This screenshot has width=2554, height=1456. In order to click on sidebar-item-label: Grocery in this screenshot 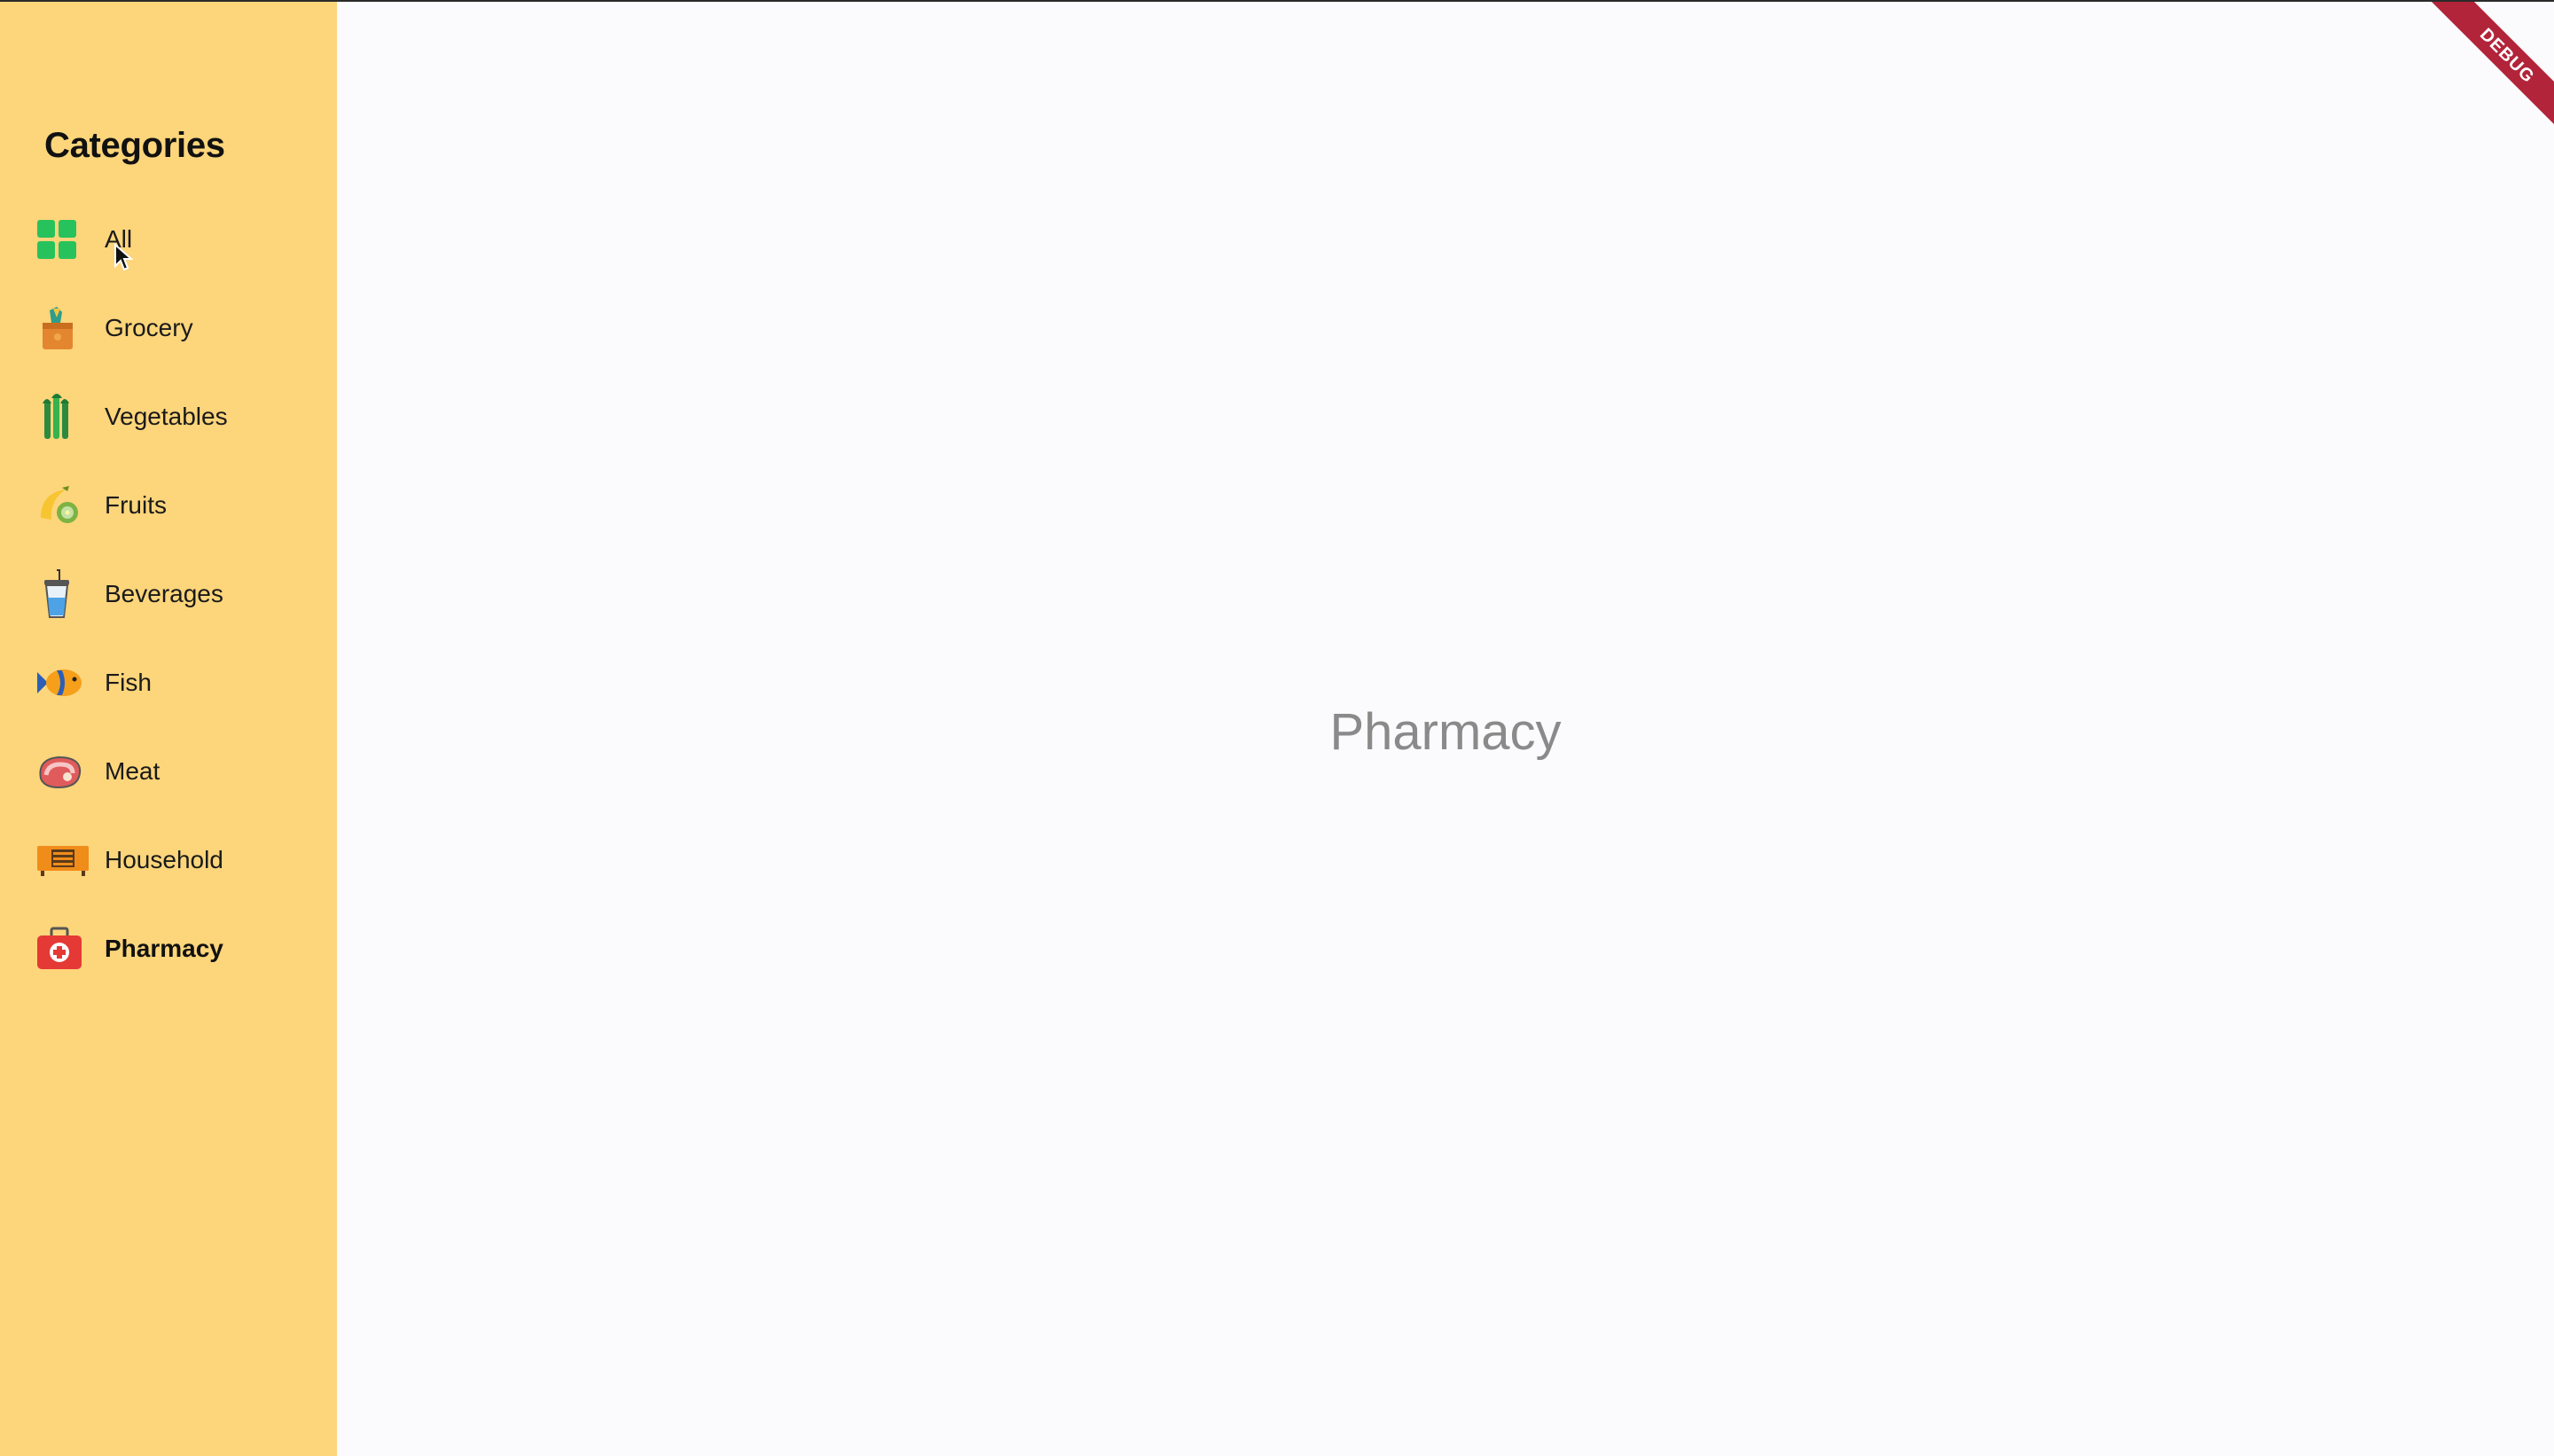, I will do `click(149, 327)`.